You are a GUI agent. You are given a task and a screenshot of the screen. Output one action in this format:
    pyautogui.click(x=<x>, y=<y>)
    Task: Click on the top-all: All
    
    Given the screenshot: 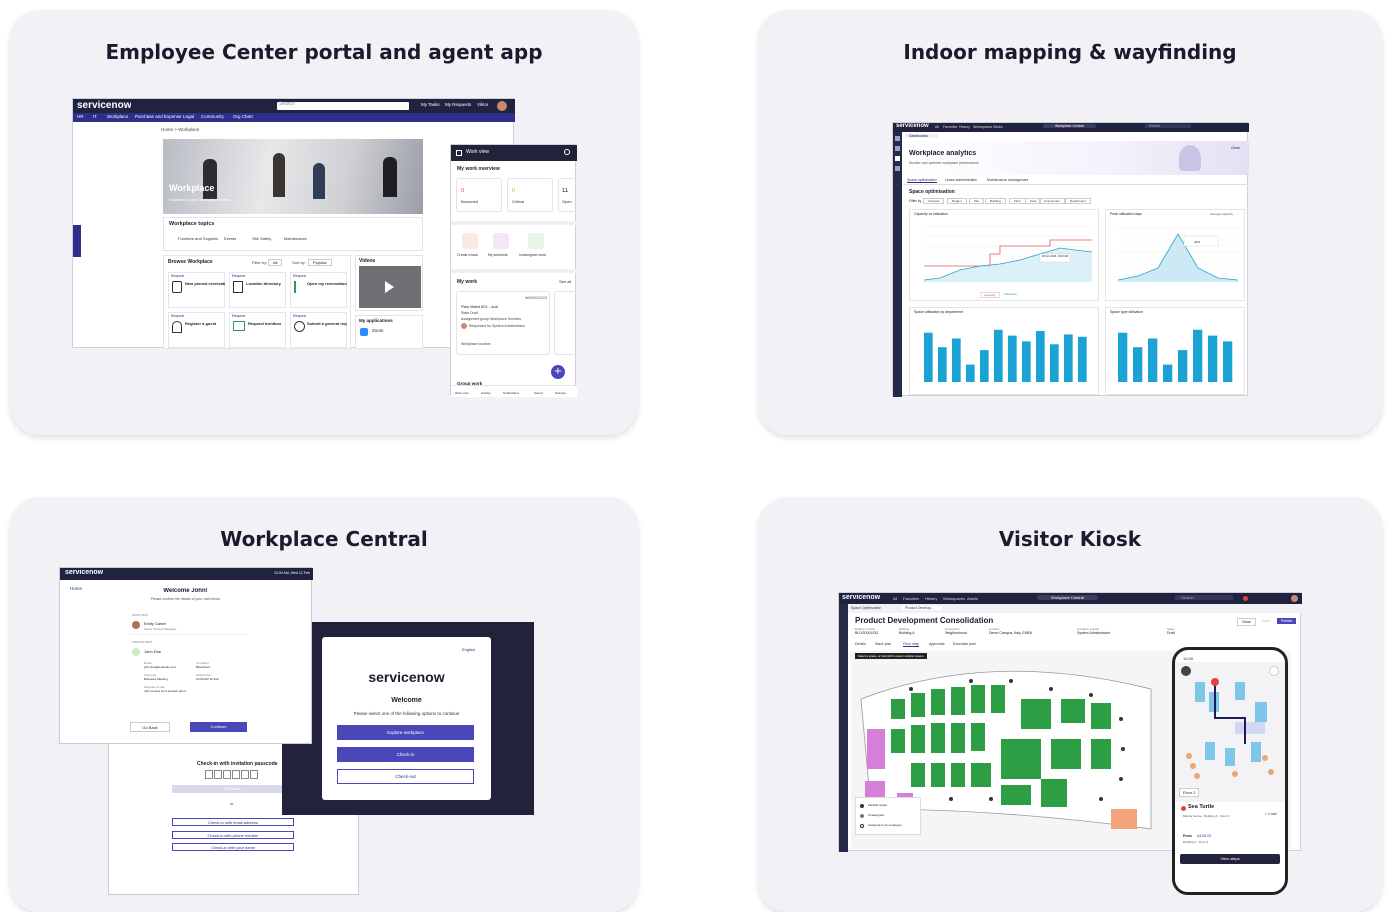 What is the action you would take?
    pyautogui.click(x=937, y=127)
    